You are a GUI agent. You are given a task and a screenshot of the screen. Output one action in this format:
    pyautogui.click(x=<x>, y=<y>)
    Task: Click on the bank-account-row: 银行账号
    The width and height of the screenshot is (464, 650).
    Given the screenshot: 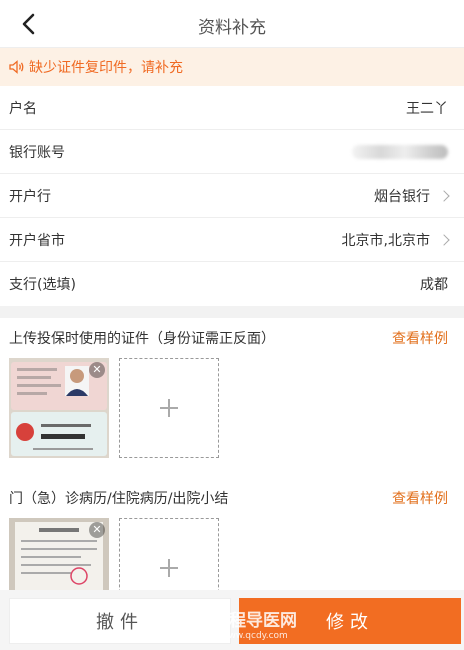 What is the action you would take?
    pyautogui.click(x=232, y=152)
    